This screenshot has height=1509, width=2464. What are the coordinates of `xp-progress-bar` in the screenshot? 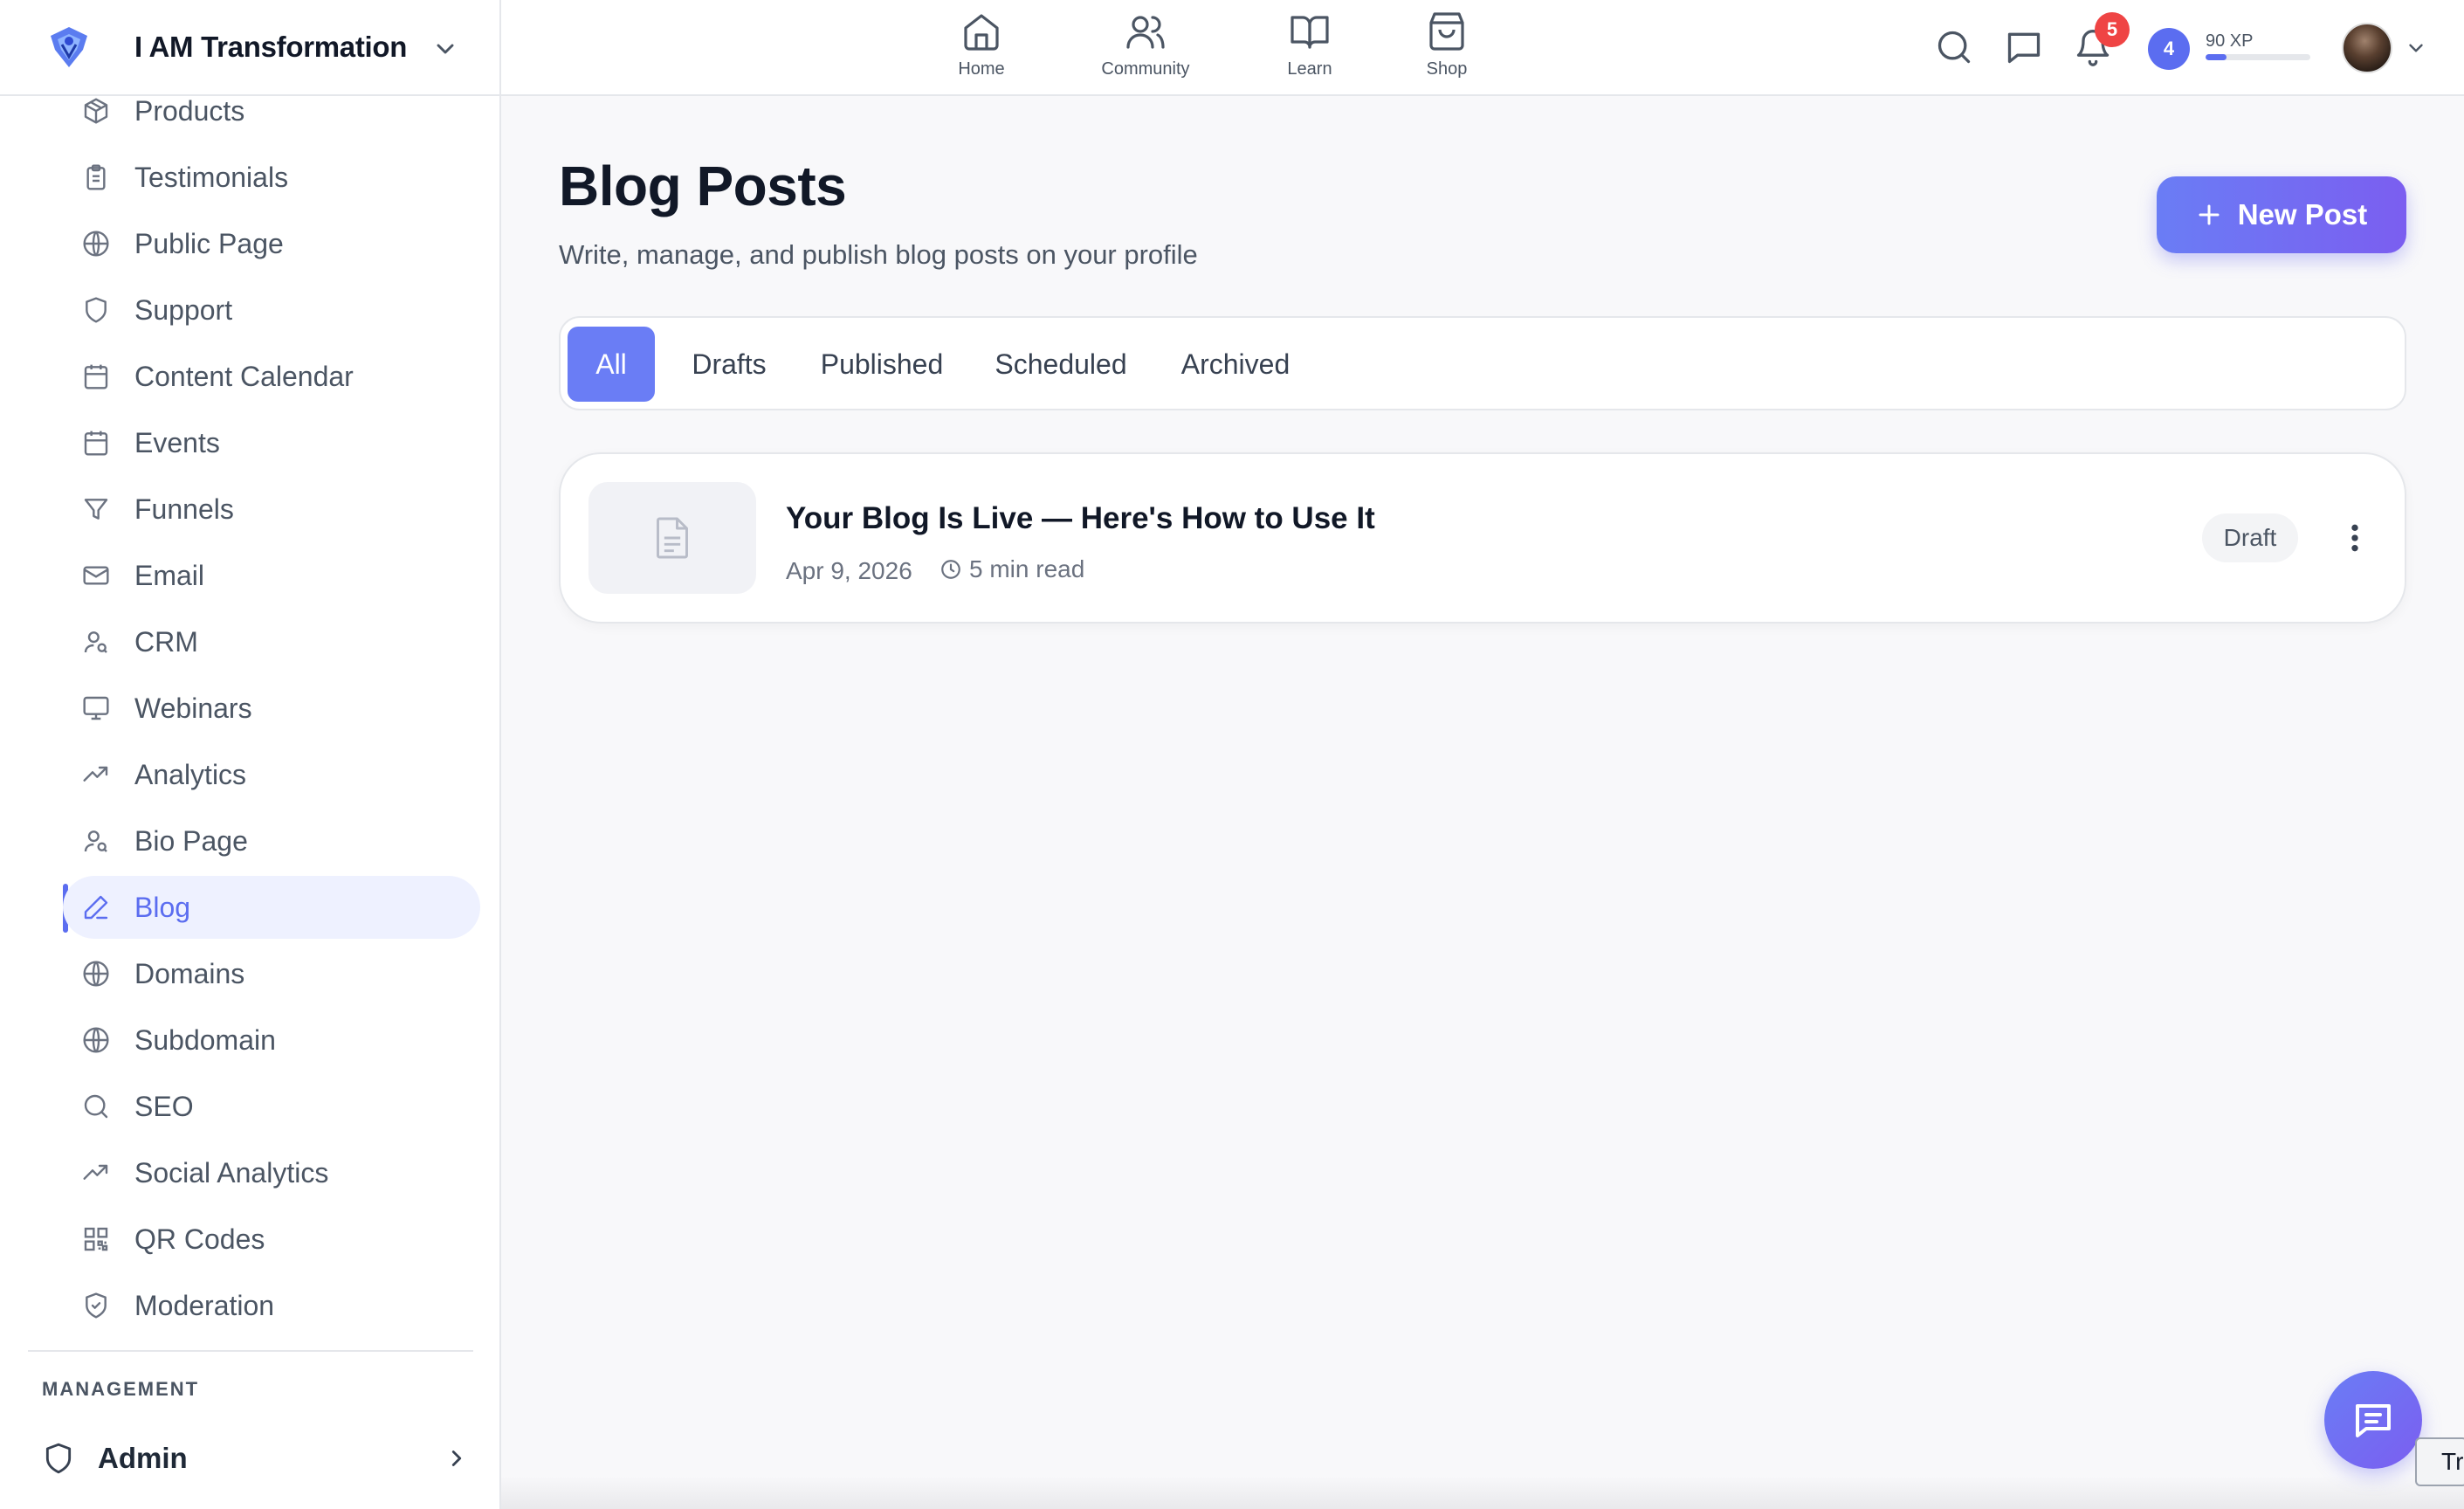 It's located at (2258, 57).